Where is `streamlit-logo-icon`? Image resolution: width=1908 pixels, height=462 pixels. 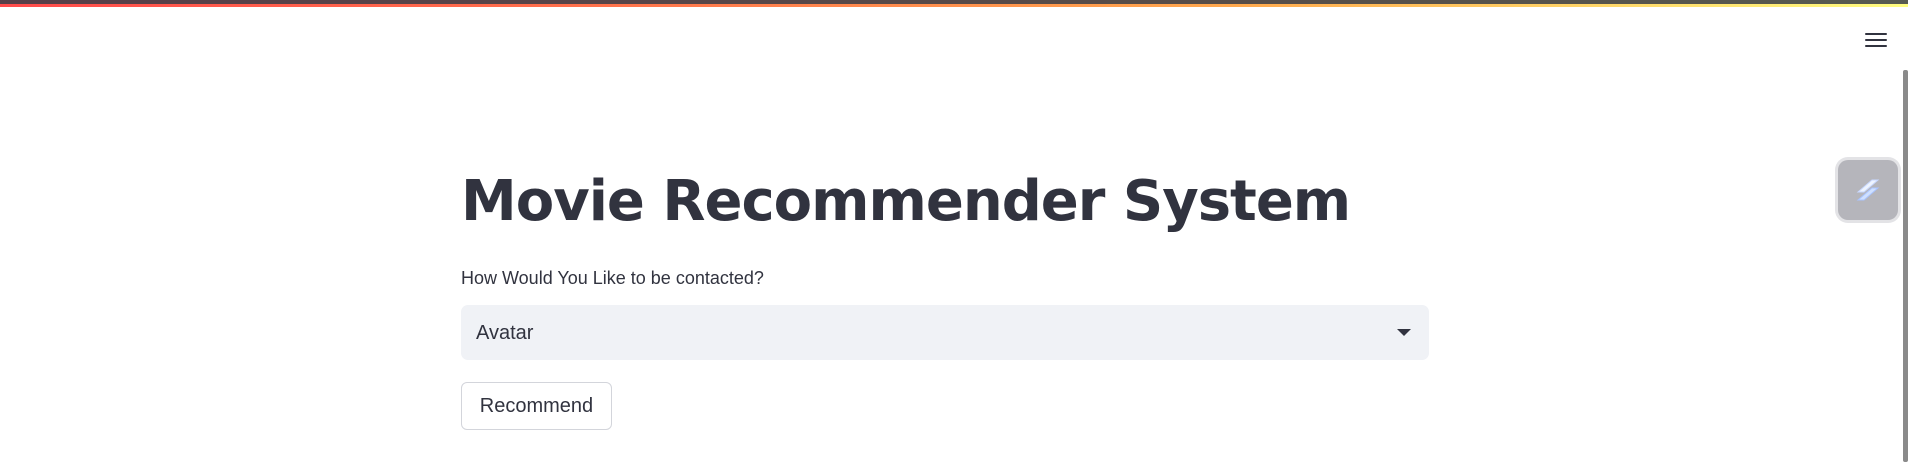
streamlit-logo-icon is located at coordinates (1868, 190).